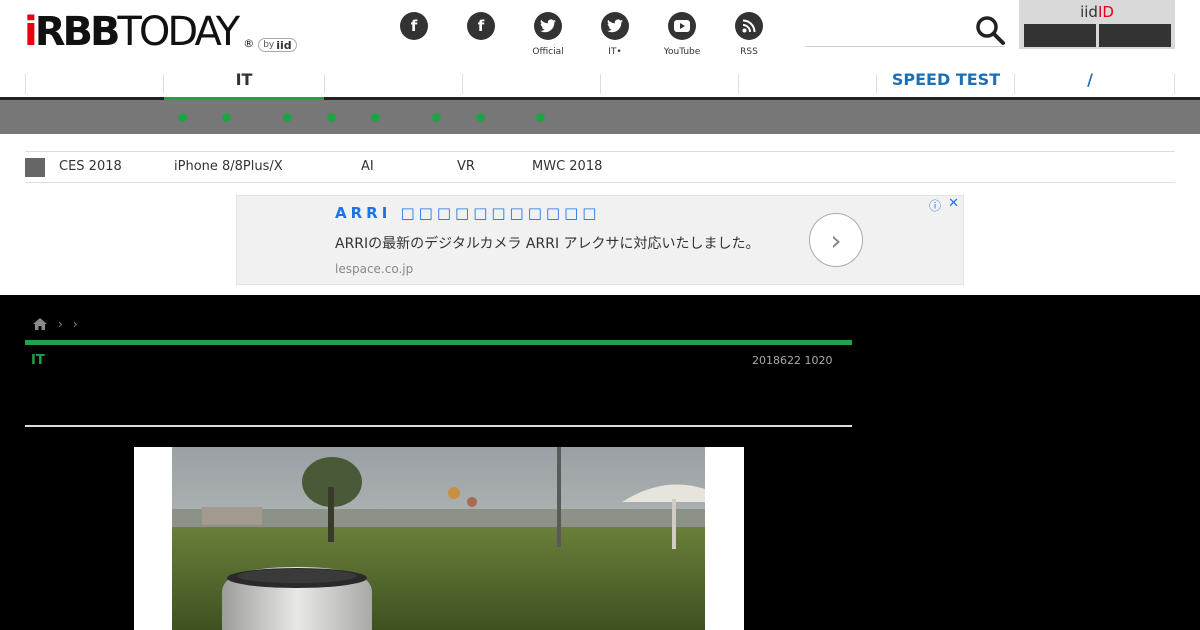  I want to click on search-icon, so click(990, 30).